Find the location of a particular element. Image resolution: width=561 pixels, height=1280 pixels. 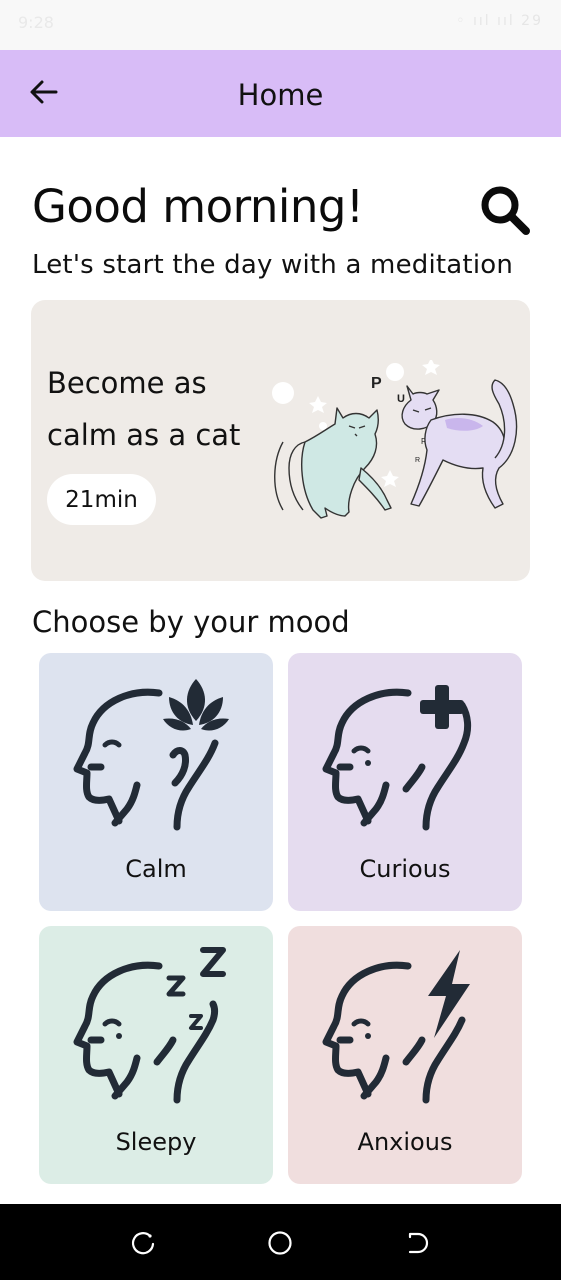

mood-tile-calm: Calm is located at coordinates (156, 782).